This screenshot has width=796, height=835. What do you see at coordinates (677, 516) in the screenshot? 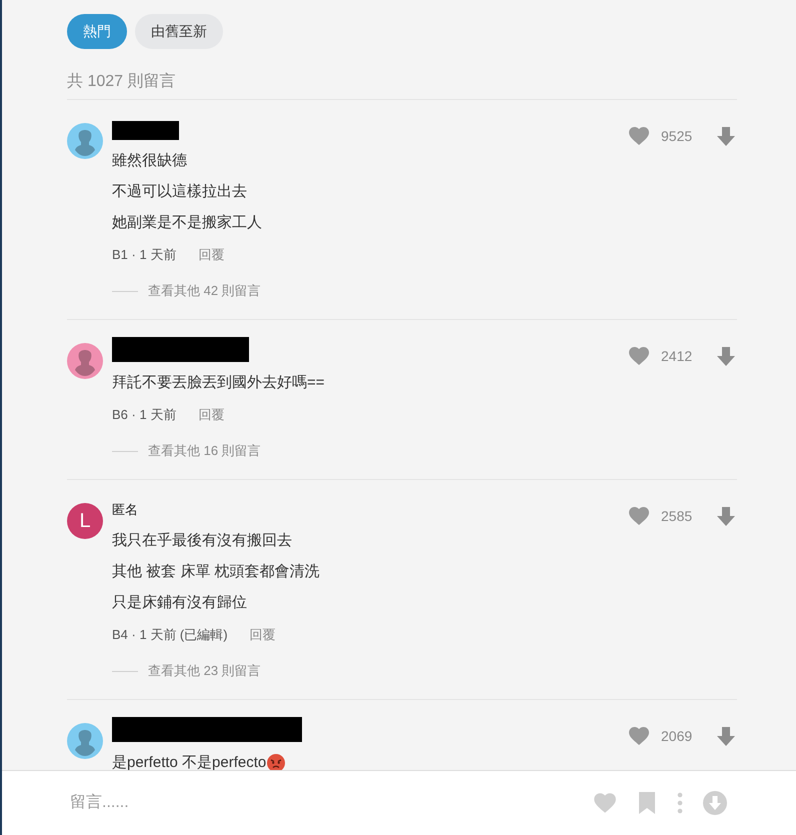
I see `like-count: 2585` at bounding box center [677, 516].